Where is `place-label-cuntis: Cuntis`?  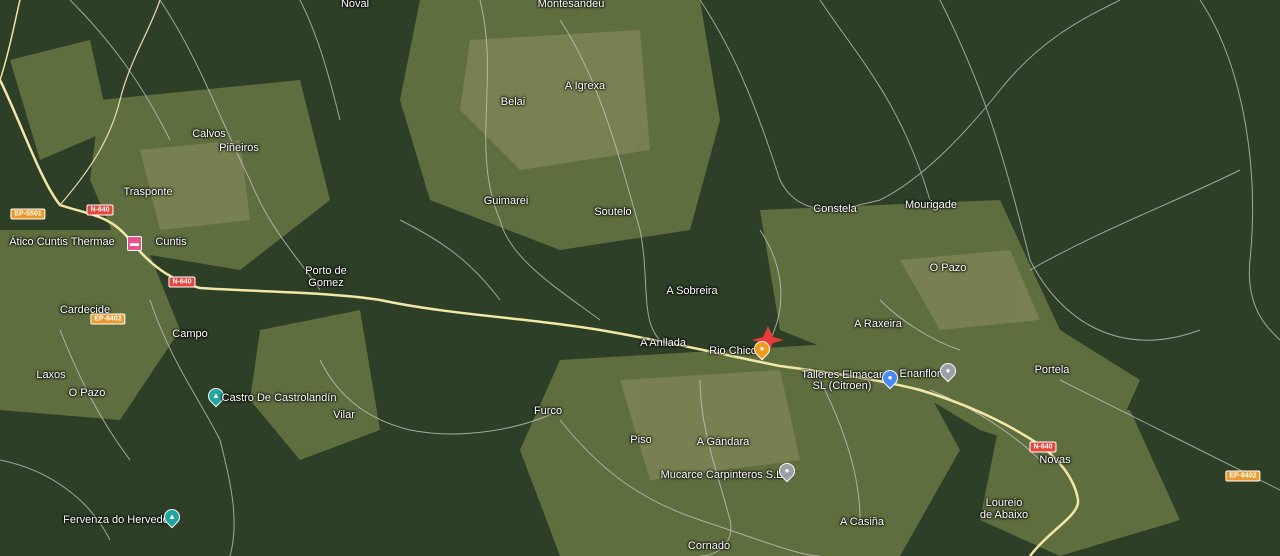
place-label-cuntis: Cuntis is located at coordinates (171, 242).